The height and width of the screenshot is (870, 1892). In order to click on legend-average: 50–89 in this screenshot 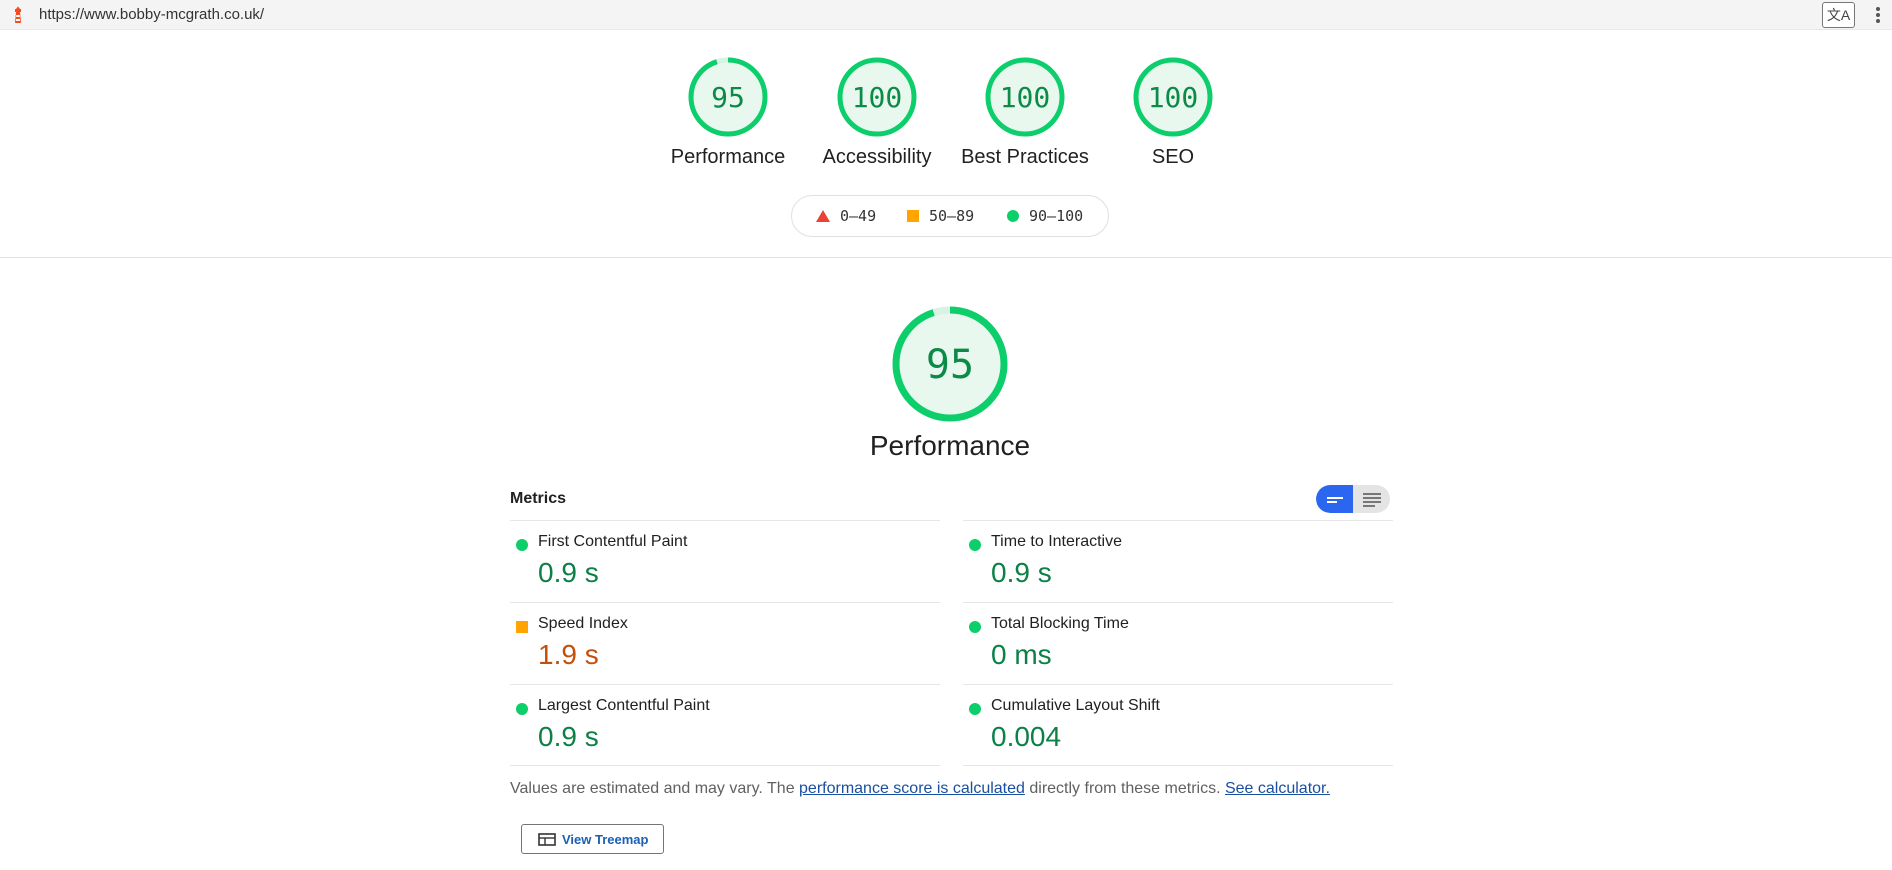, I will do `click(940, 216)`.